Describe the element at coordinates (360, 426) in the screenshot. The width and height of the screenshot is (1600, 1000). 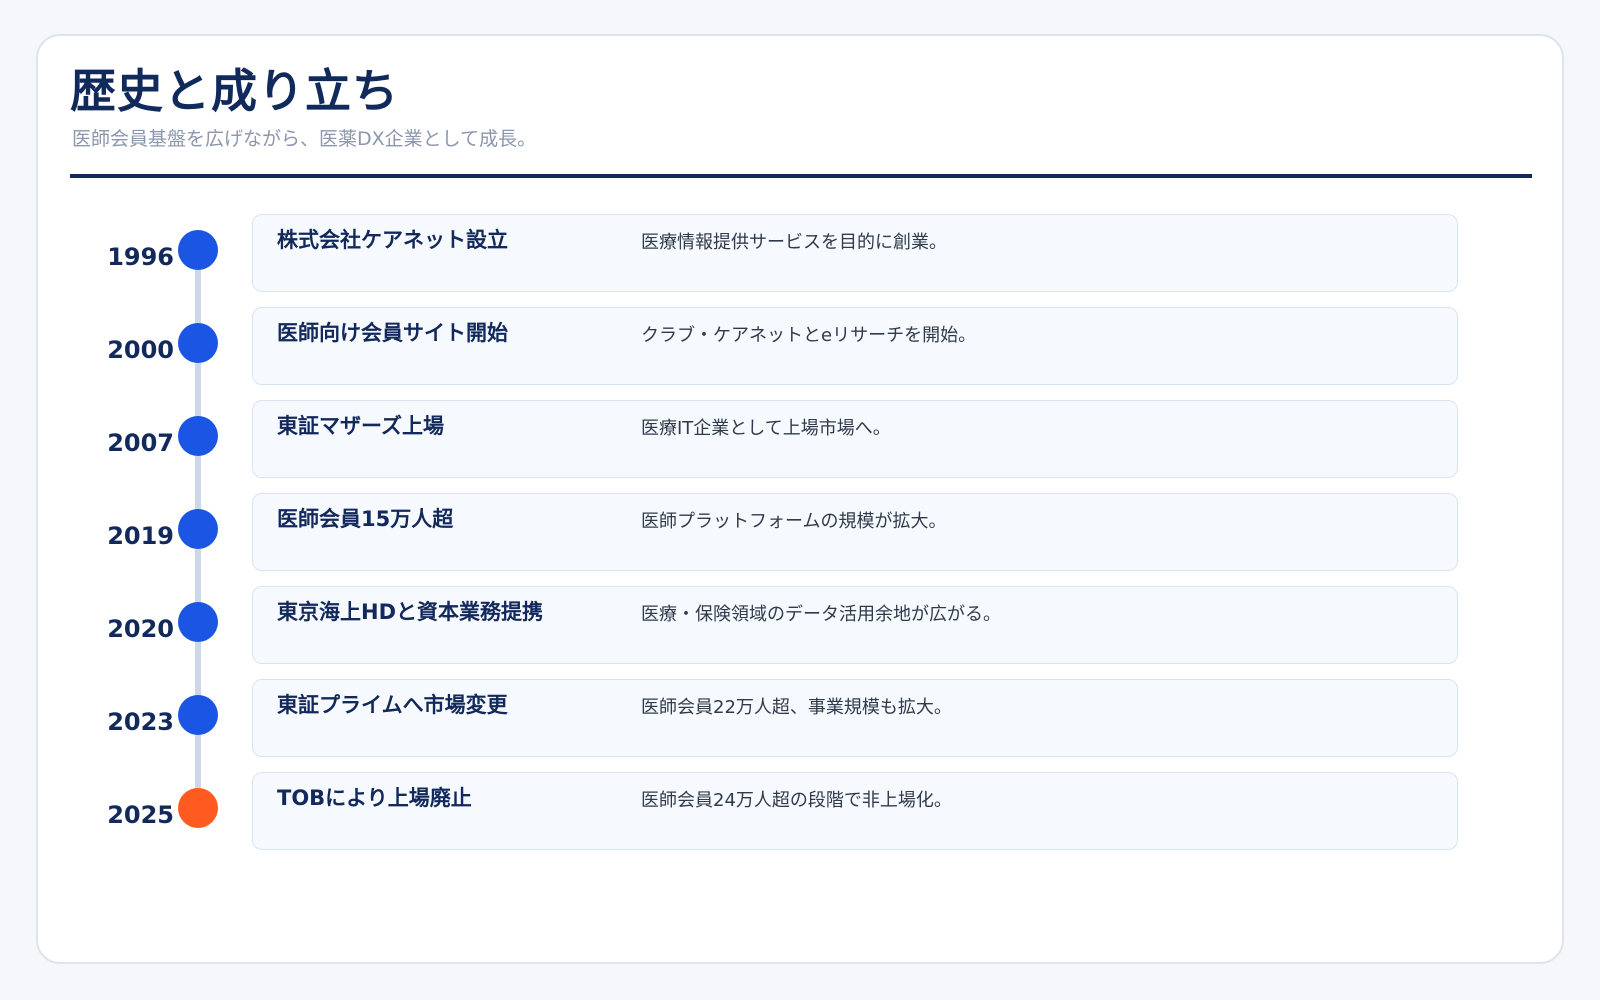
I see `event-title: 東証マザーズ上場` at that location.